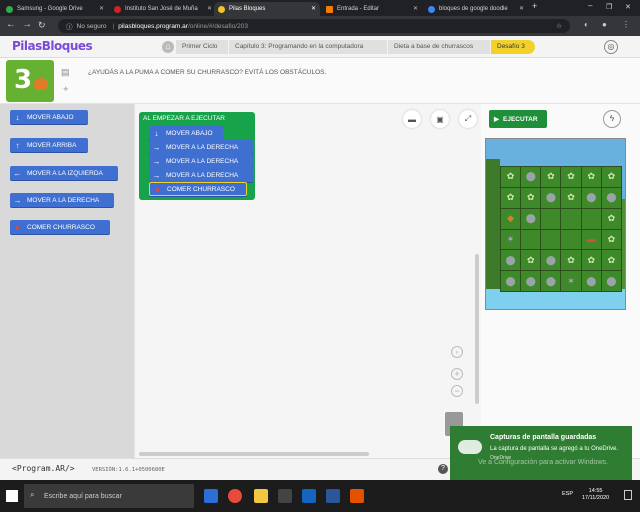 This screenshot has height=512, width=640. What do you see at coordinates (443, 469) in the screenshot?
I see `help-icon: ?` at bounding box center [443, 469].